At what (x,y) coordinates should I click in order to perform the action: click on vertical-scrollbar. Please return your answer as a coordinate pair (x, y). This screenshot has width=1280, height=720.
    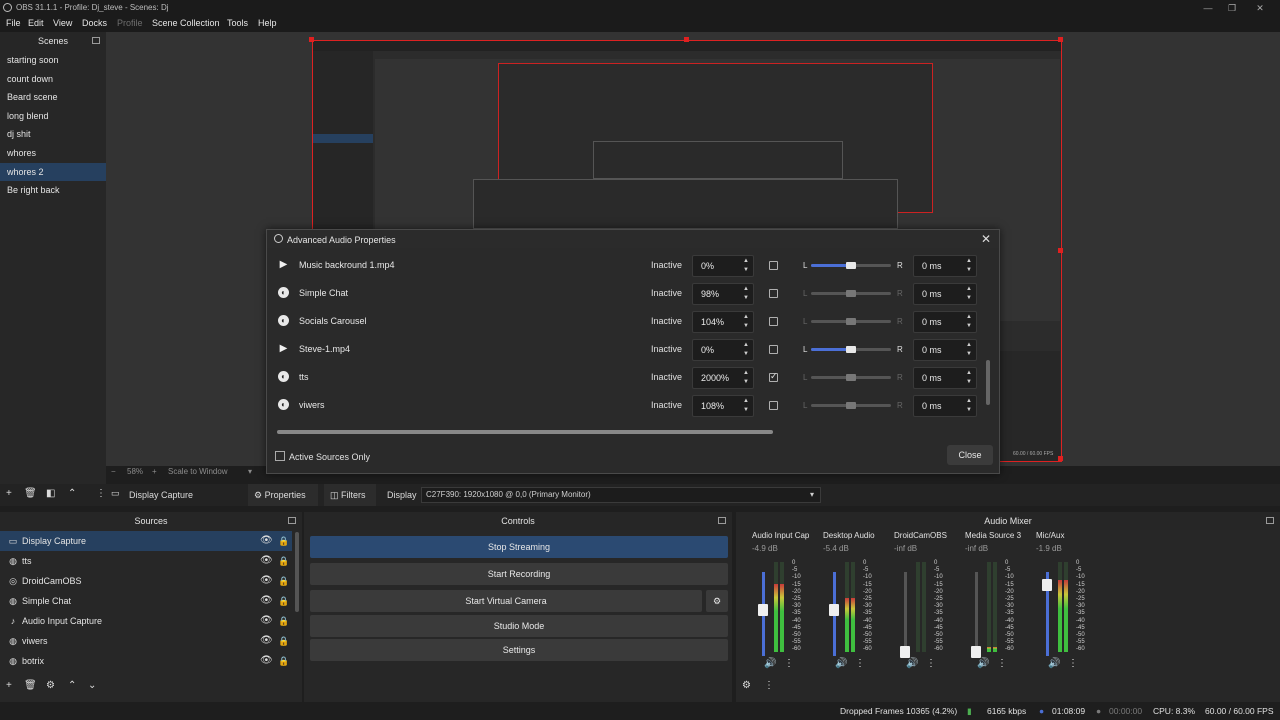
    Looking at the image, I should click on (988, 382).